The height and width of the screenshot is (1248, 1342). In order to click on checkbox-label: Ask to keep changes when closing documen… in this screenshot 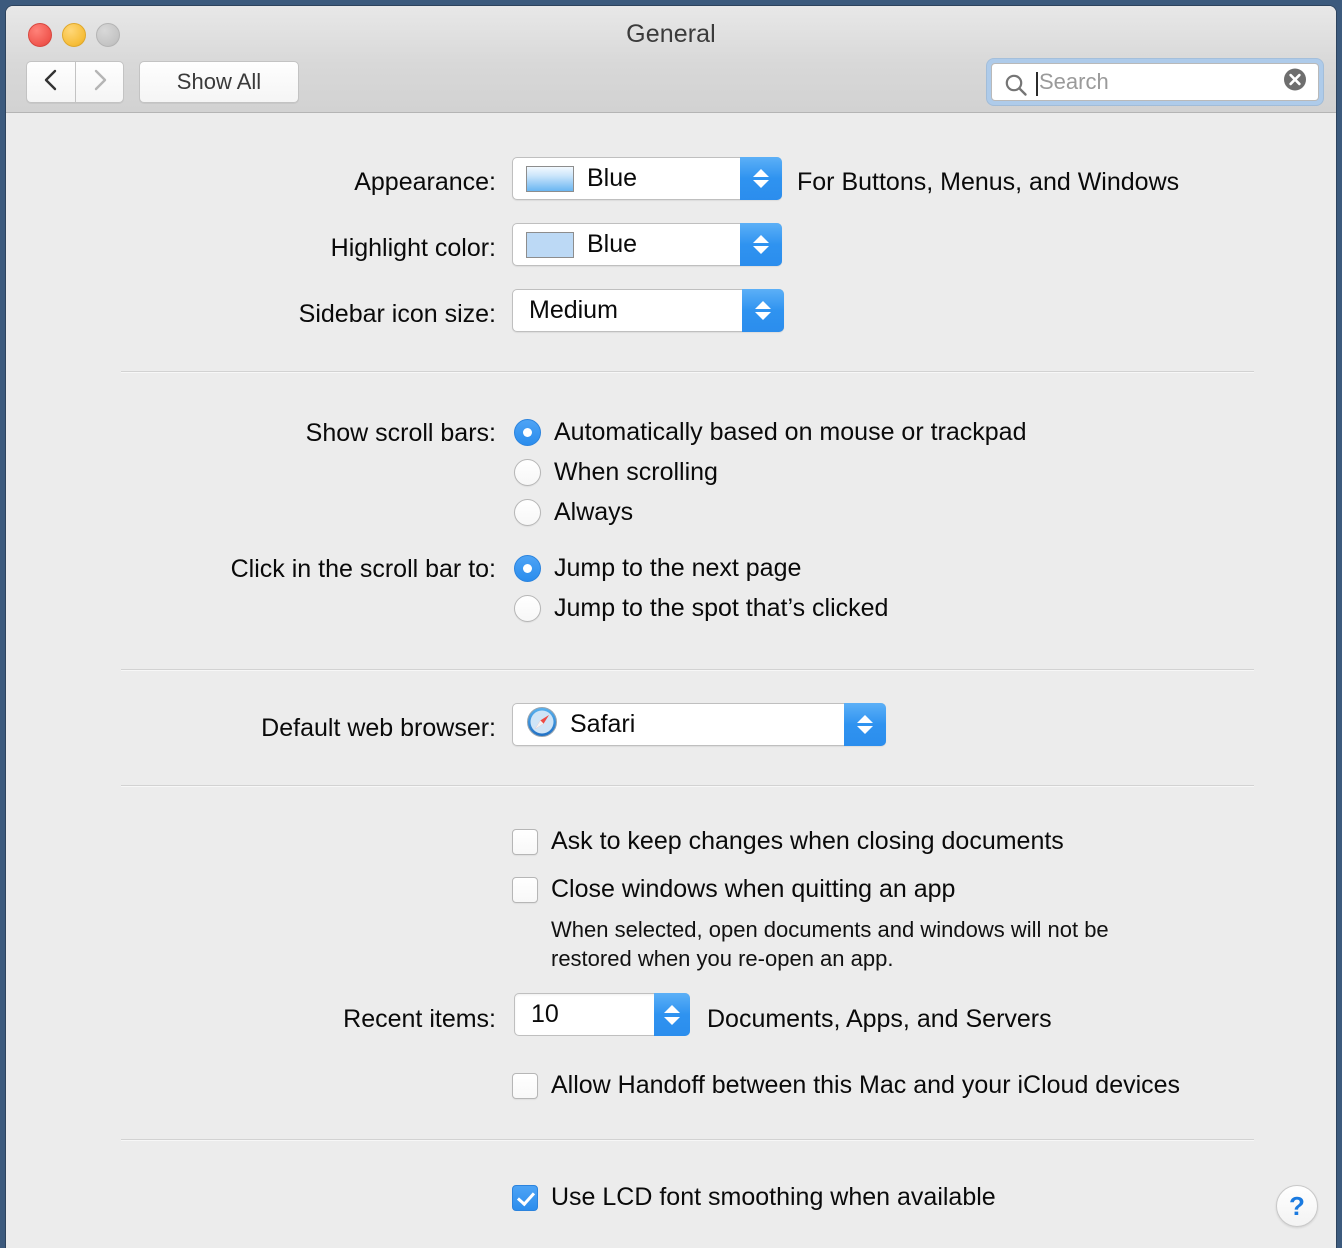, I will do `click(807, 841)`.